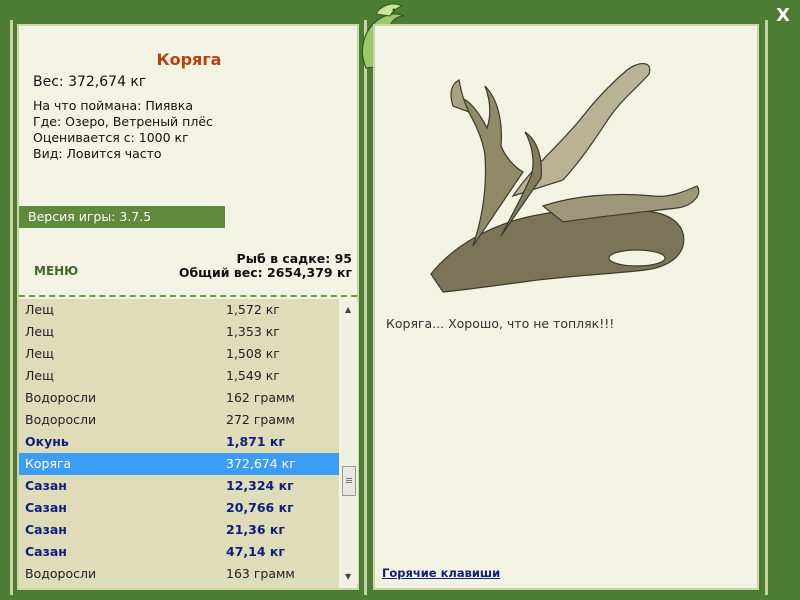 The height and width of the screenshot is (600, 800). I want to click on fish-weight: Вес: 372,674 кг, so click(90, 82).